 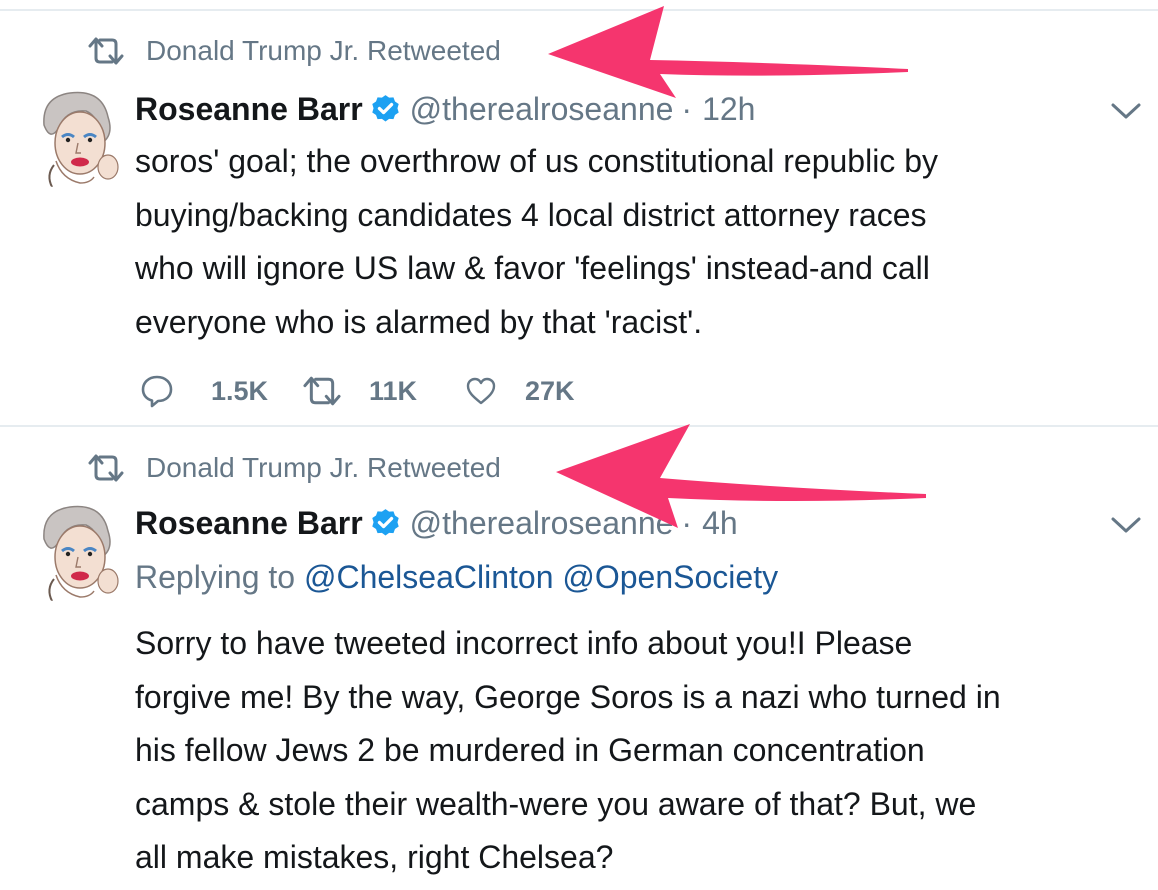 I want to click on tweet-actions: 1.5K 11K 27K, so click(x=357, y=391).